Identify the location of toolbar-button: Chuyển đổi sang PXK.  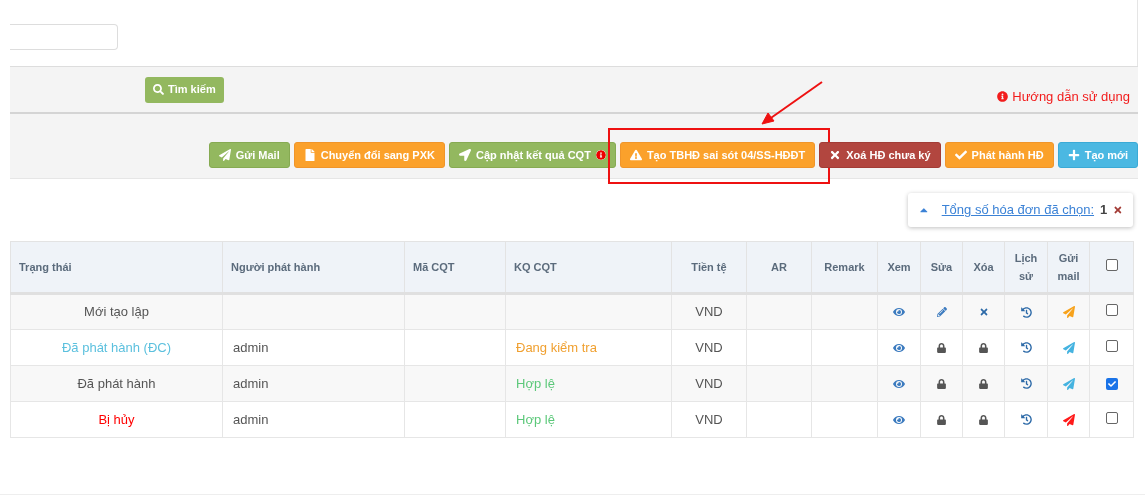
(369, 155).